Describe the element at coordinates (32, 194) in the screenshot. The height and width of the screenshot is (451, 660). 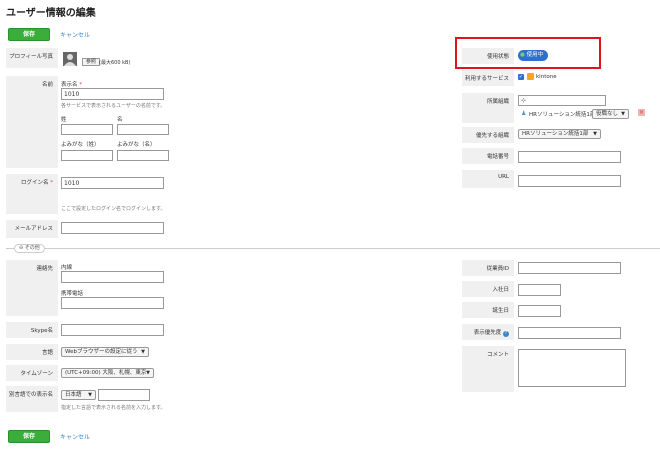
I see `login-name-label: ログイン名 *` at that location.